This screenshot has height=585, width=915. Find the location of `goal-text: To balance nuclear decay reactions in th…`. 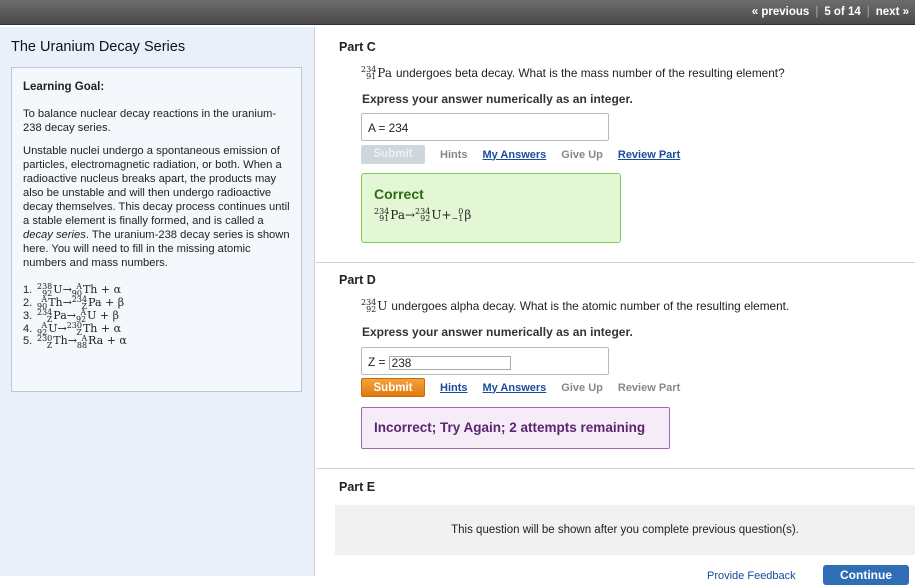

goal-text: To balance nuclear decay reactions in th… is located at coordinates (150, 121).